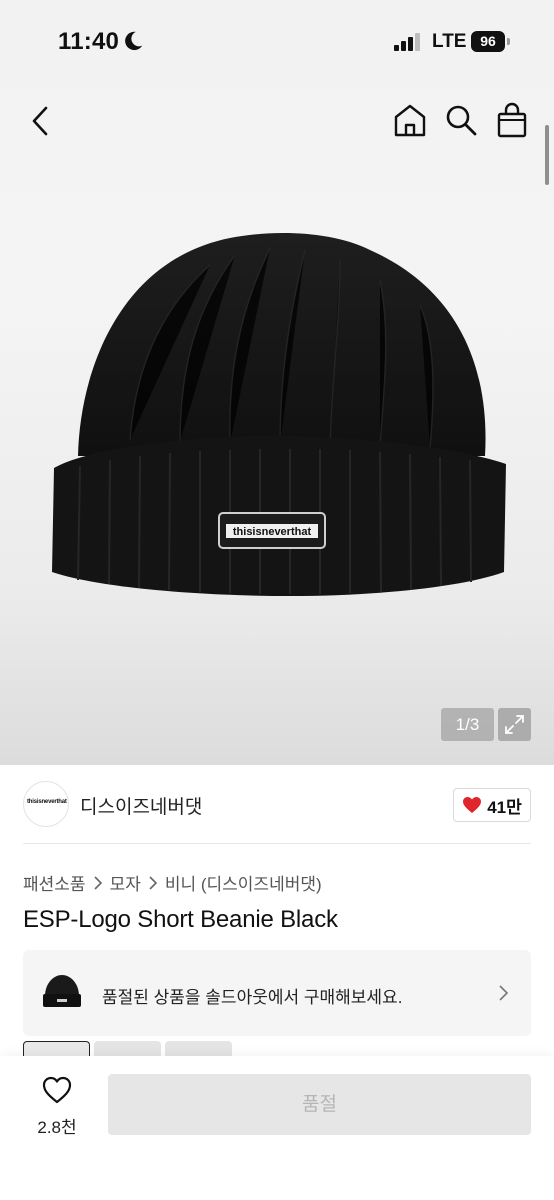  Describe the element at coordinates (252, 997) in the screenshot. I see `soldout-banner-text: 품절된 상품을 솔드아웃에서 구매해보세요.` at that location.